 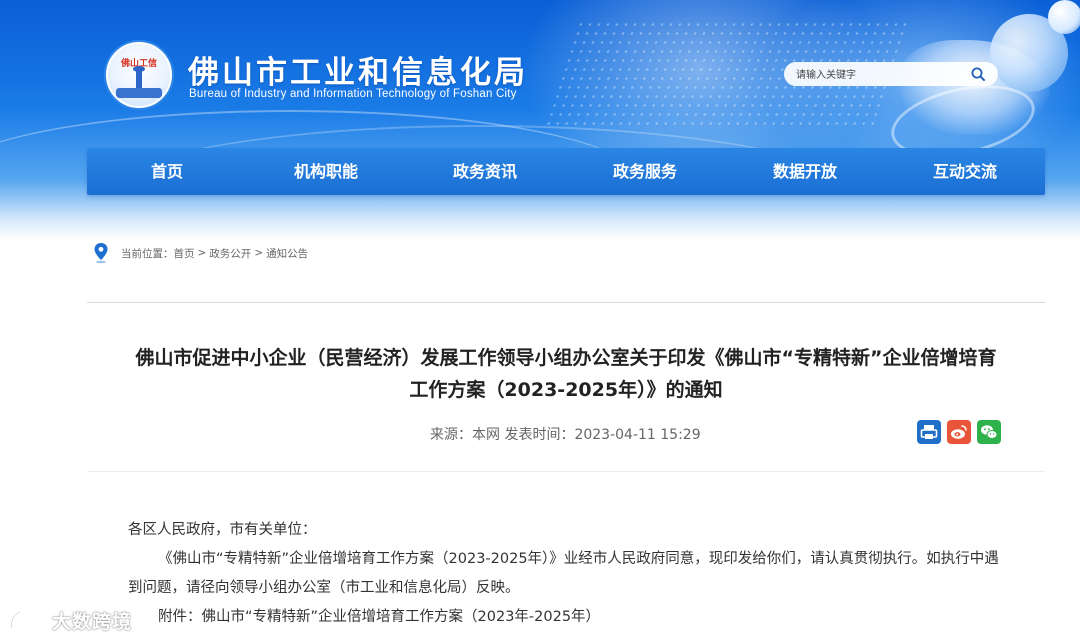 What do you see at coordinates (139, 93) in the screenshot?
I see `logo-city` at bounding box center [139, 93].